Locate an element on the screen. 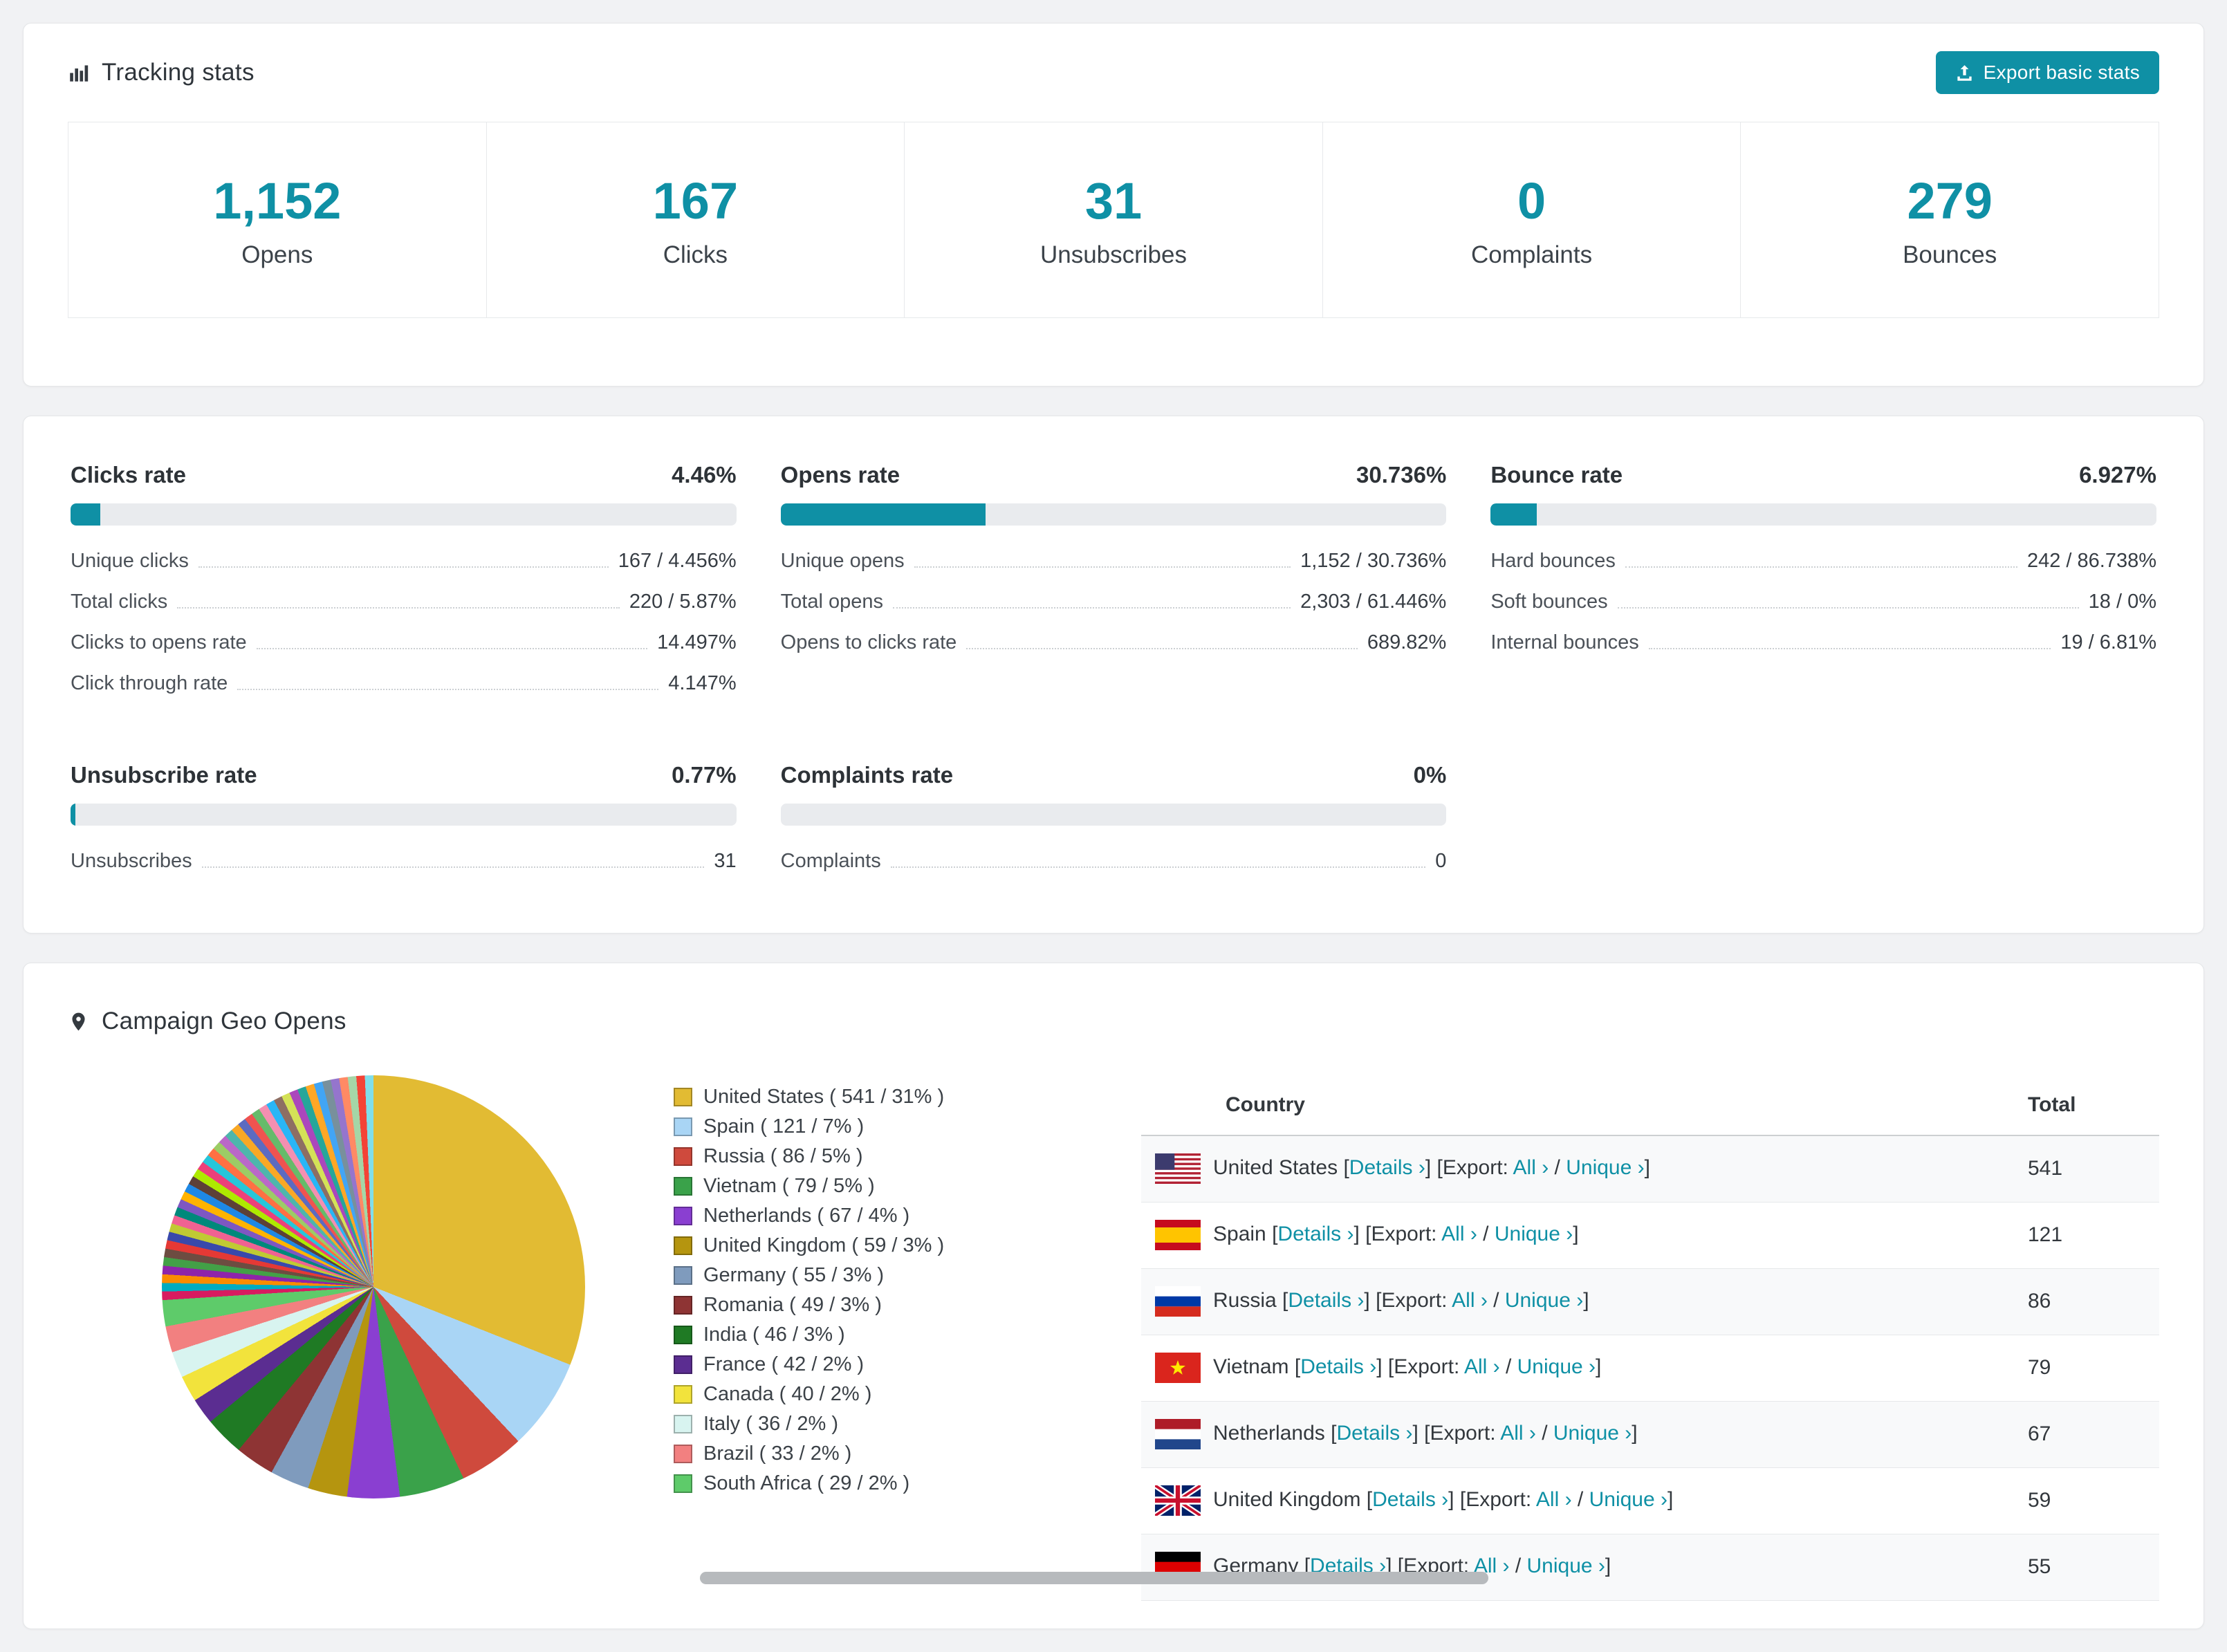  legend-label: Spain ( 121 / 7% ) is located at coordinates (784, 1127).